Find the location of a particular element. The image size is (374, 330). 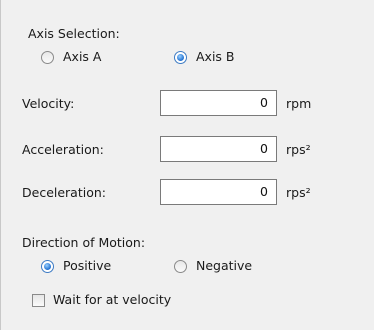

velocity-input: 0 is located at coordinates (218, 103).